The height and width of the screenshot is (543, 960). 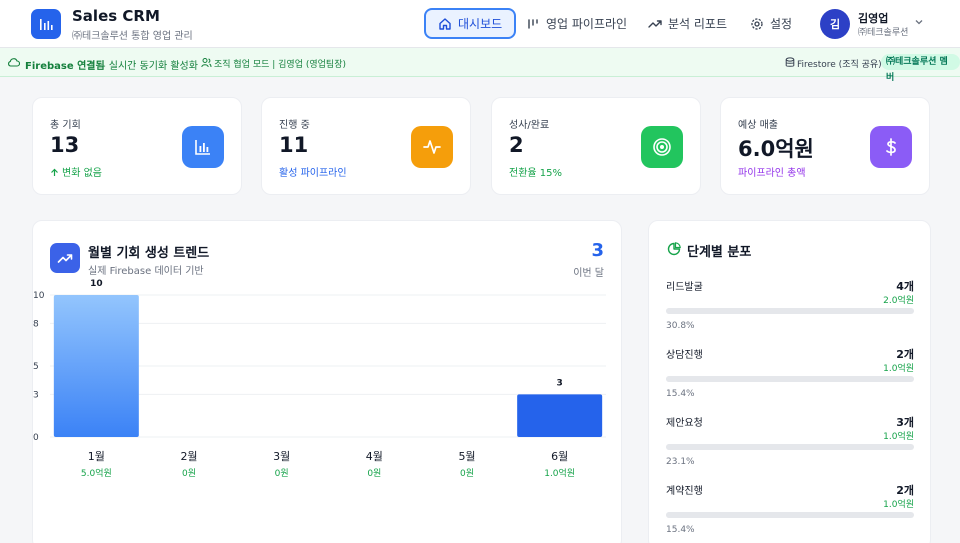 What do you see at coordinates (516, 145) in the screenshot?
I see `kpi-value: 2` at bounding box center [516, 145].